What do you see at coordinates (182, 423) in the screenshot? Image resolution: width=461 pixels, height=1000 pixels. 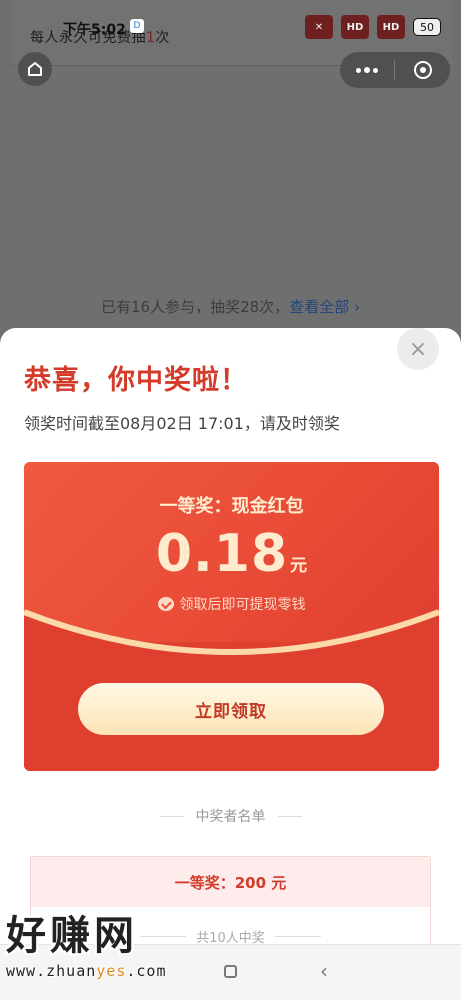 I see `claim-deadline: 领奖时间截至08月02日 17:01，请及时领奖` at bounding box center [182, 423].